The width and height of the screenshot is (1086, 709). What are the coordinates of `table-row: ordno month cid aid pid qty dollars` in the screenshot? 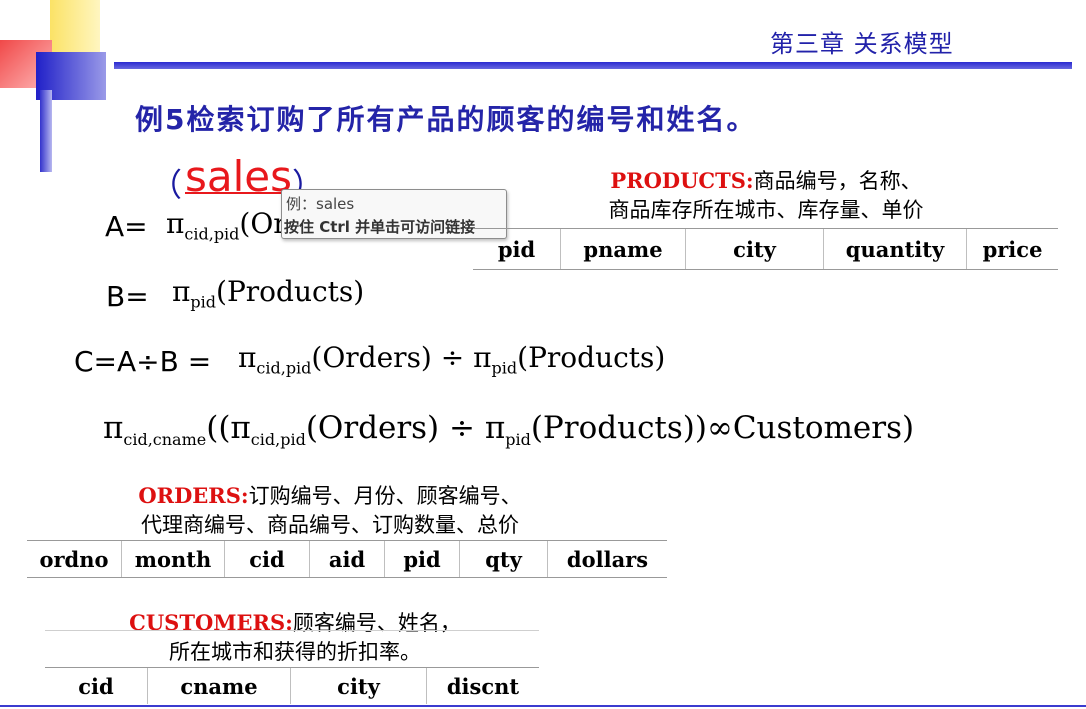 It's located at (347, 559).